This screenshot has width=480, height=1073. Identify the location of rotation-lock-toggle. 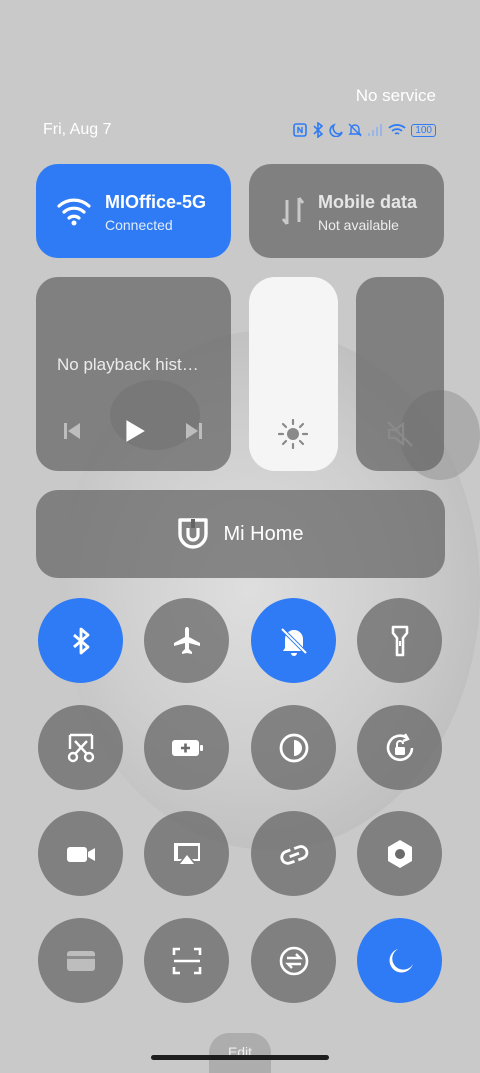
(399, 747).